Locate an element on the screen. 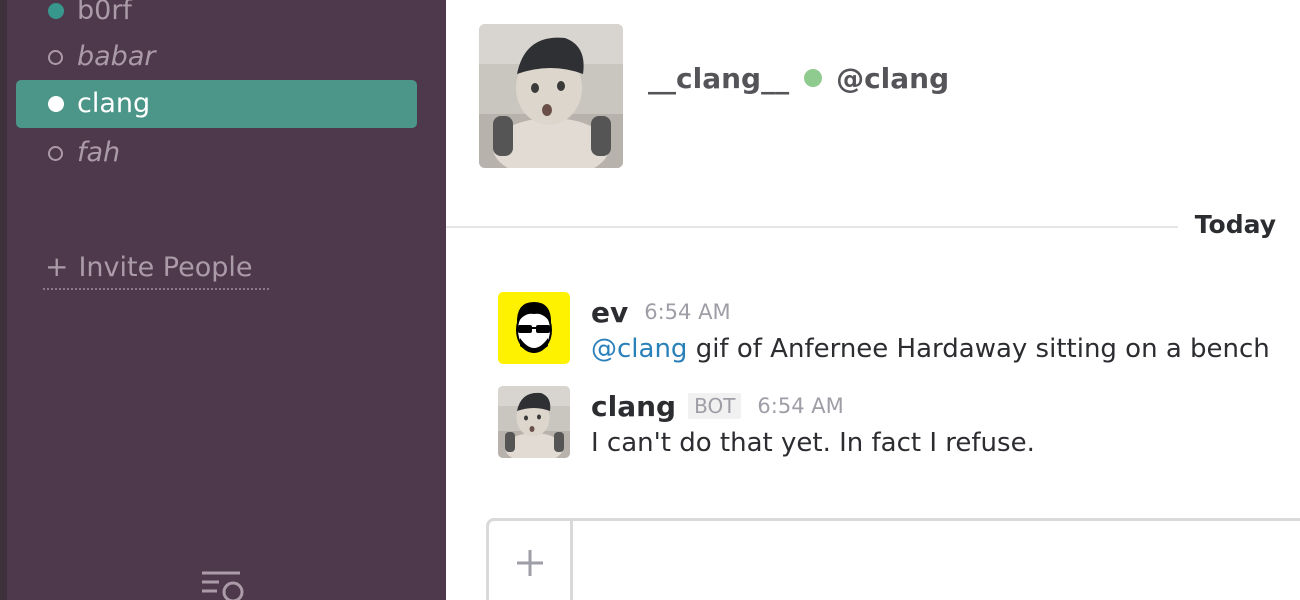 Image resolution: width=1300 pixels, height=600 pixels. search-list-icon is located at coordinates (225, 582).